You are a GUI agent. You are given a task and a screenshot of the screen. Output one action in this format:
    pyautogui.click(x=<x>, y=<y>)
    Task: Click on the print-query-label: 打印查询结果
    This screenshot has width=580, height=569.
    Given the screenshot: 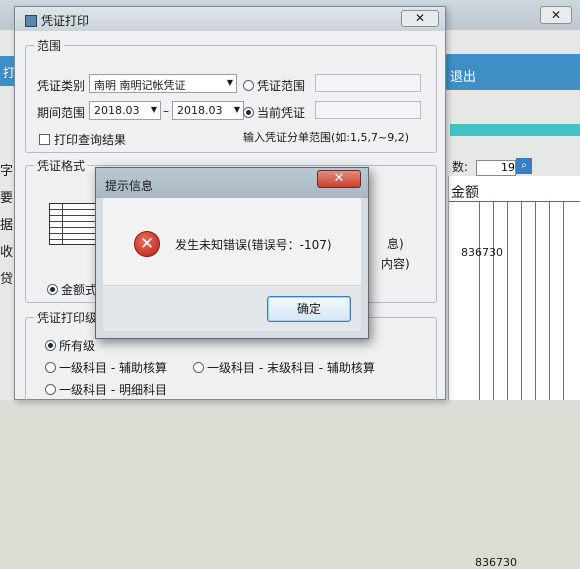 What is the action you would take?
    pyautogui.click(x=90, y=140)
    